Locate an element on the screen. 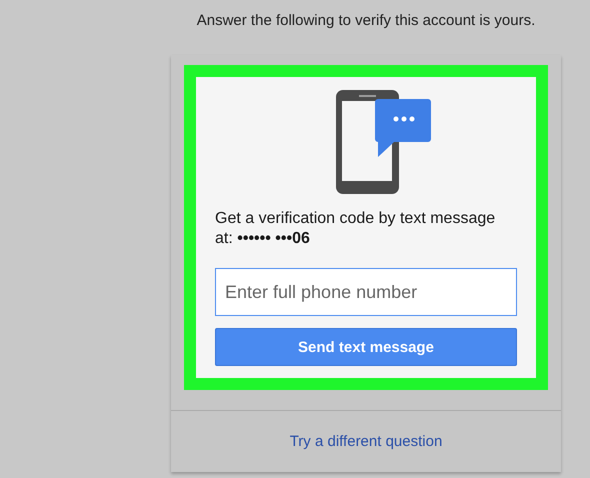  phone-message-icon is located at coordinates (383, 142).